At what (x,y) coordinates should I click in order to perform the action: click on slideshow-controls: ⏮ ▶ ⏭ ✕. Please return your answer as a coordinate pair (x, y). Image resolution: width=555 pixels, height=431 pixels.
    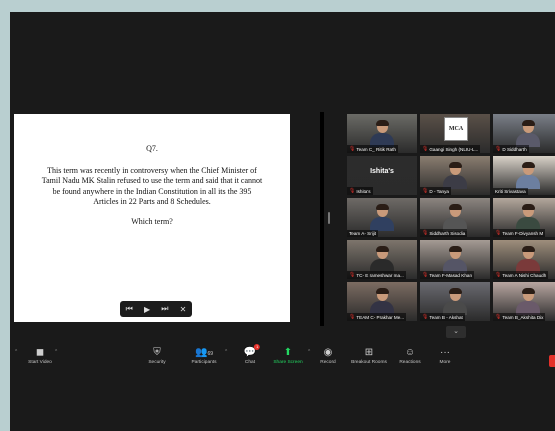
    Looking at the image, I should click on (156, 309).